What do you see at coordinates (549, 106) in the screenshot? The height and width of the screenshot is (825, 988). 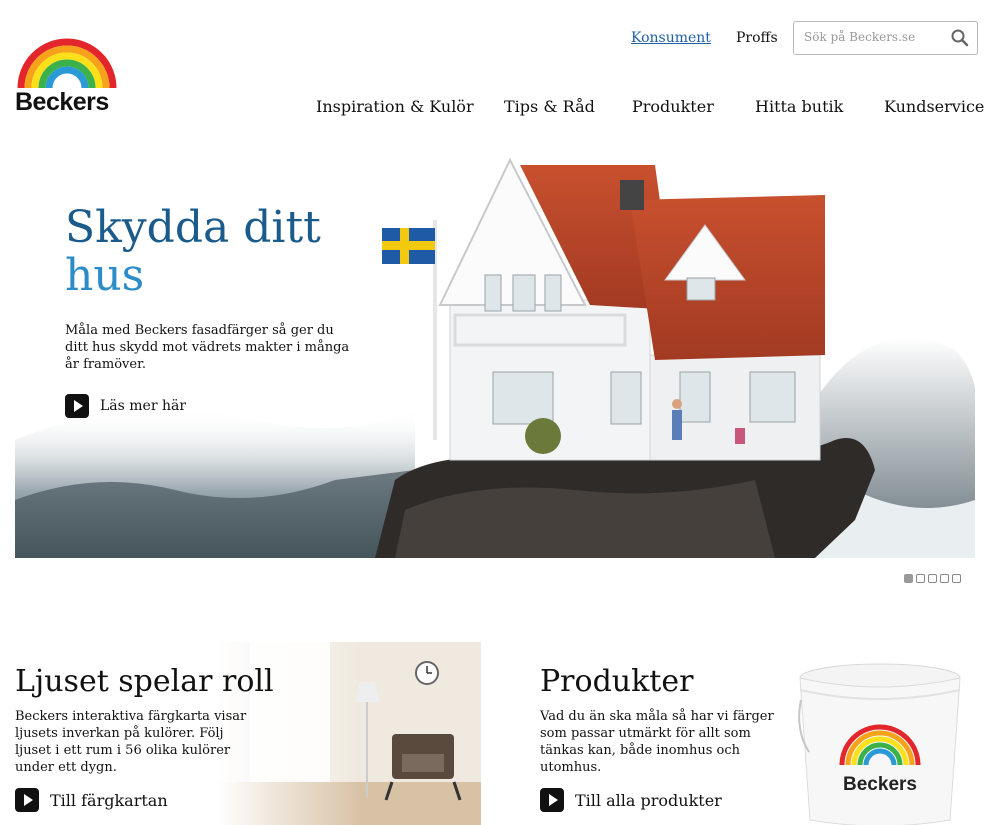 I see `nav-item-tips: Tips & Råd` at bounding box center [549, 106].